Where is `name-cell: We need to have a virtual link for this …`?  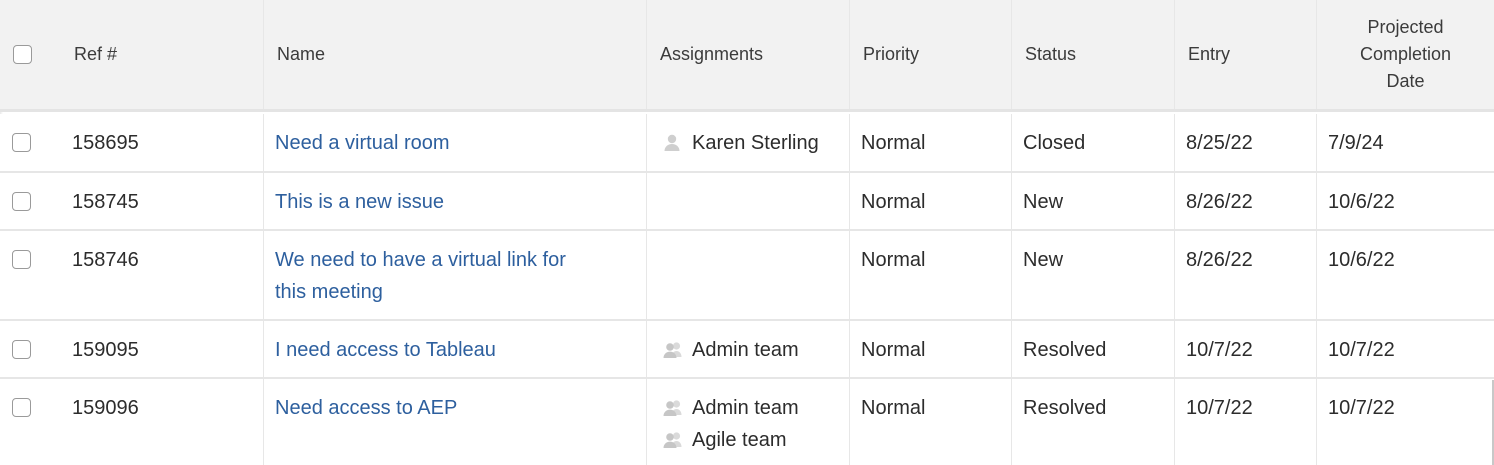
name-cell: We need to have a virtual link for this … is located at coordinates (455, 275).